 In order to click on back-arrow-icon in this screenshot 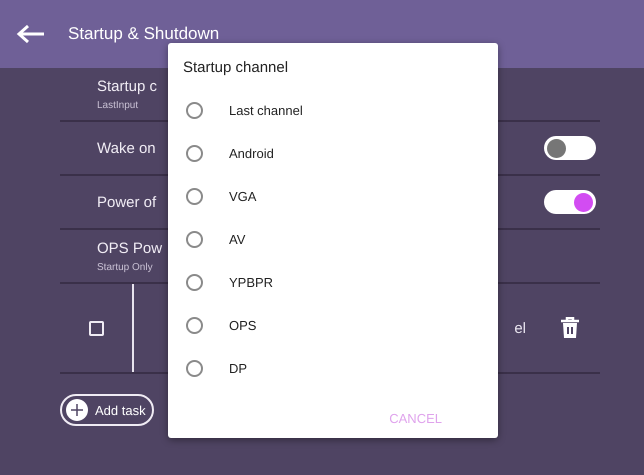, I will do `click(31, 34)`.